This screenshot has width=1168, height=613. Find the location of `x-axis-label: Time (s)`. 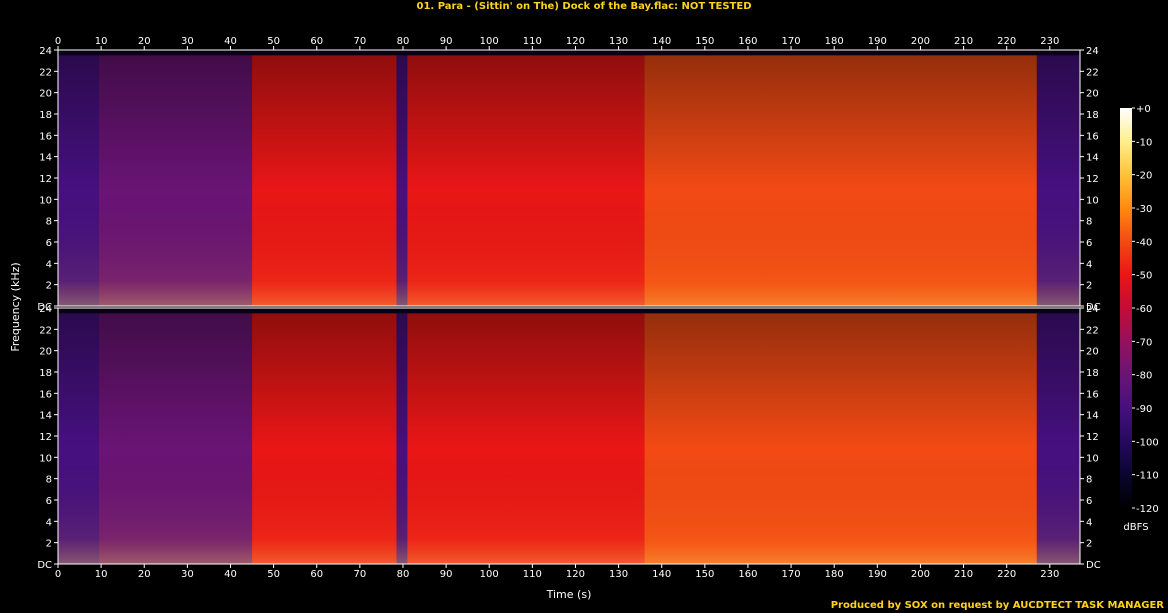

x-axis-label: Time (s) is located at coordinates (569, 594).